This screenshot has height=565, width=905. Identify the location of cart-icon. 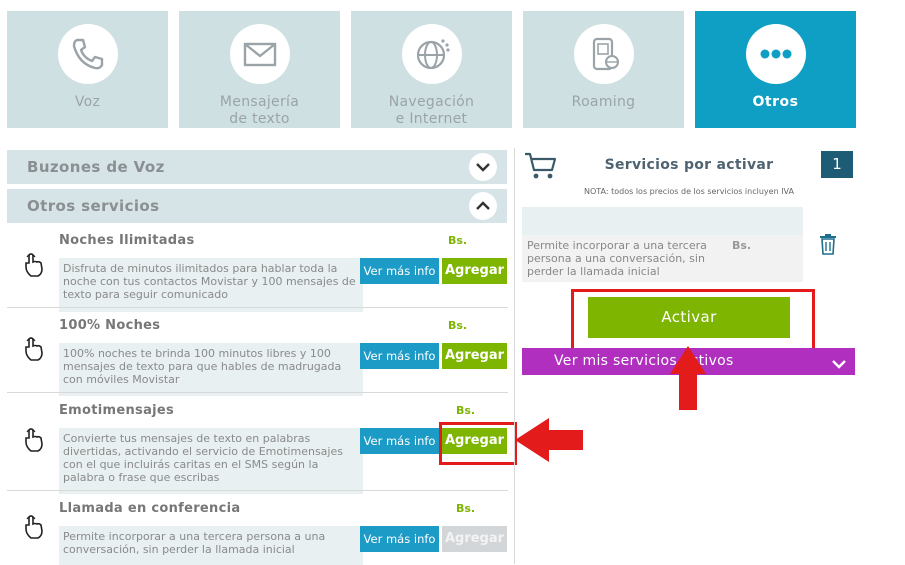
(541, 168).